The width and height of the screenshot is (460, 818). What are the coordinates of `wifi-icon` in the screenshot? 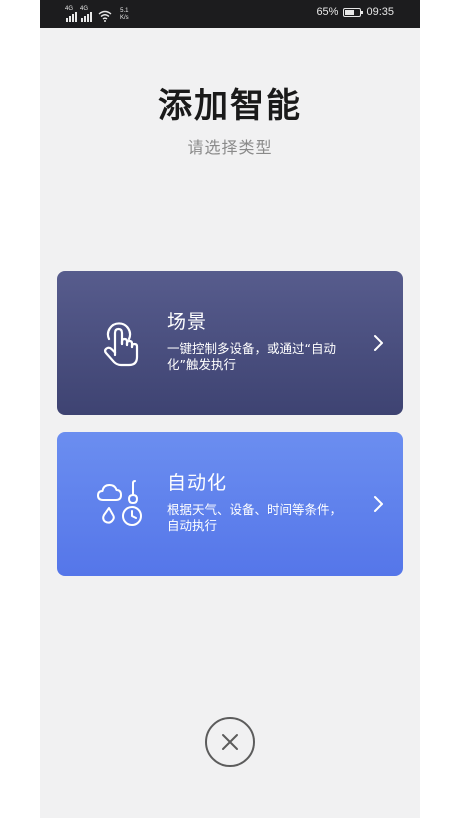 It's located at (105, 16).